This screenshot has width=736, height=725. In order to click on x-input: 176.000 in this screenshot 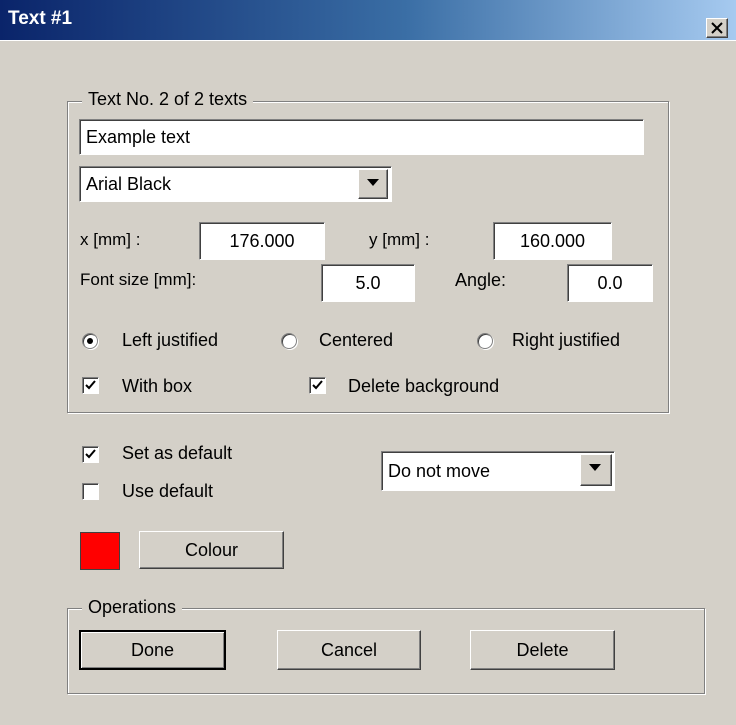, I will do `click(262, 241)`.